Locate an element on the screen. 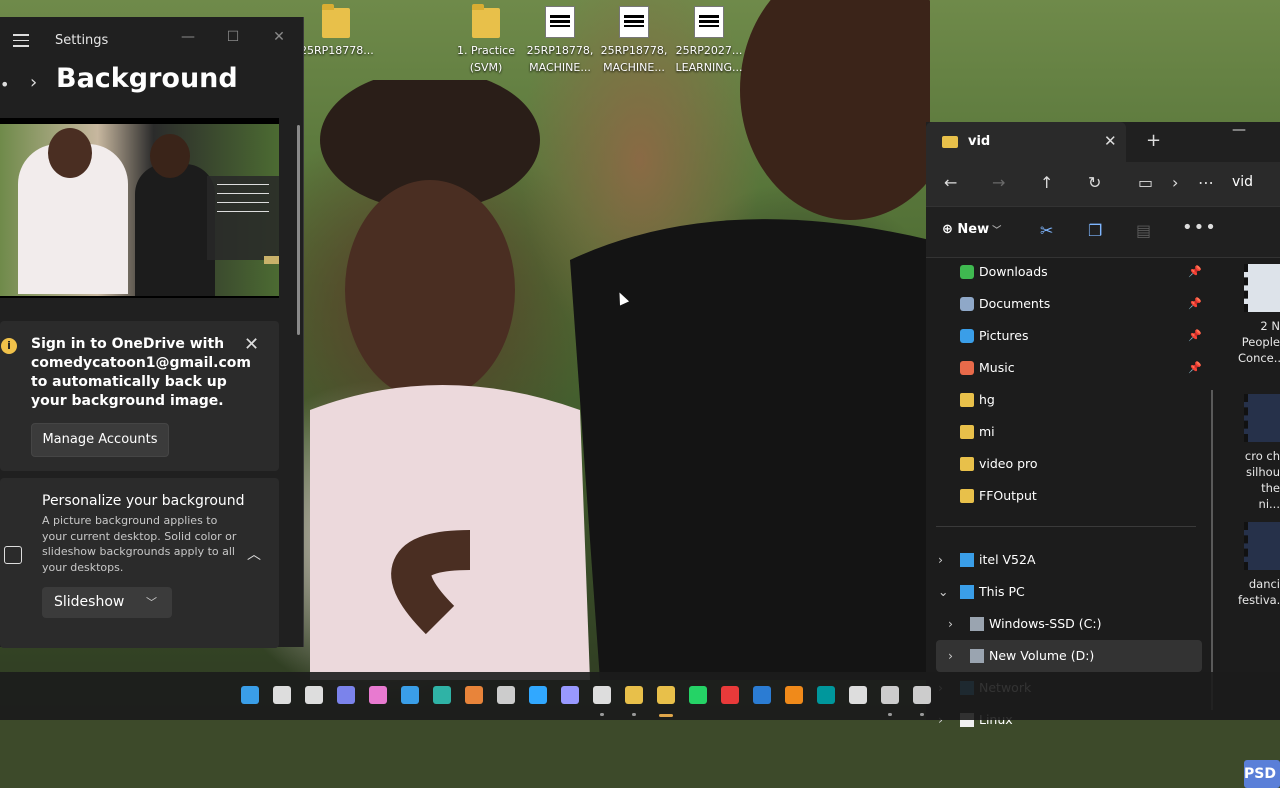 The width and height of the screenshot is (1280, 788). title-bar: Settings — ☐ ✕ is located at coordinates (151, 40).